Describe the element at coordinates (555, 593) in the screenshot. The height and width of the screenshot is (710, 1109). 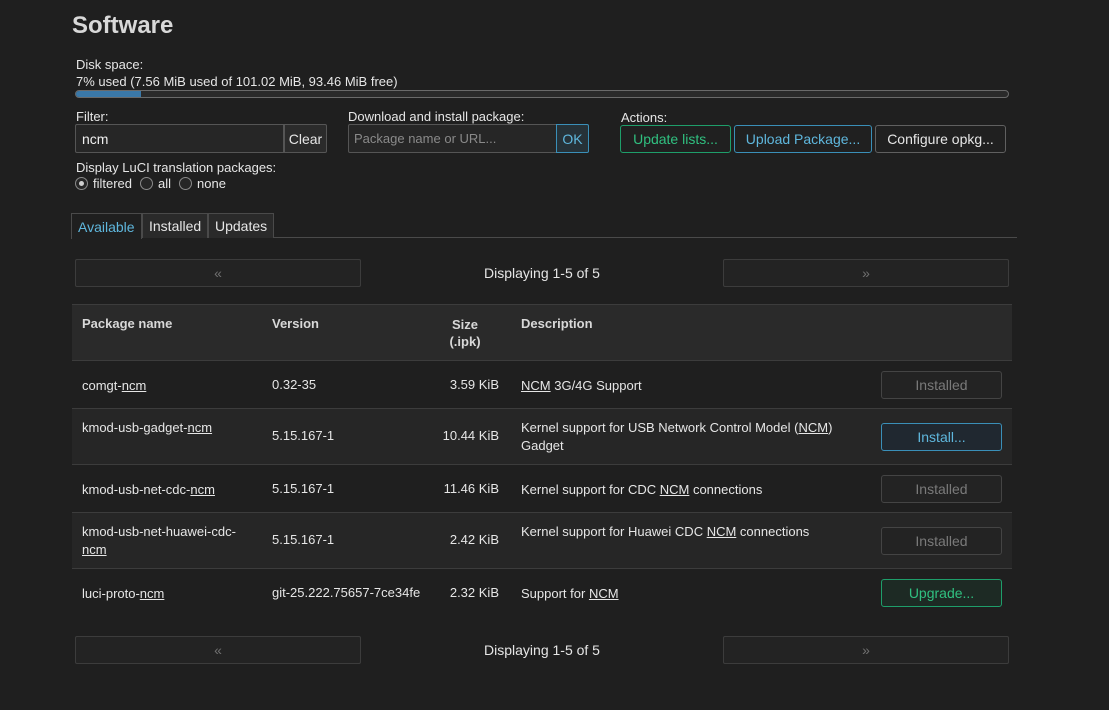
I see `description-prefix: Support for` at that location.